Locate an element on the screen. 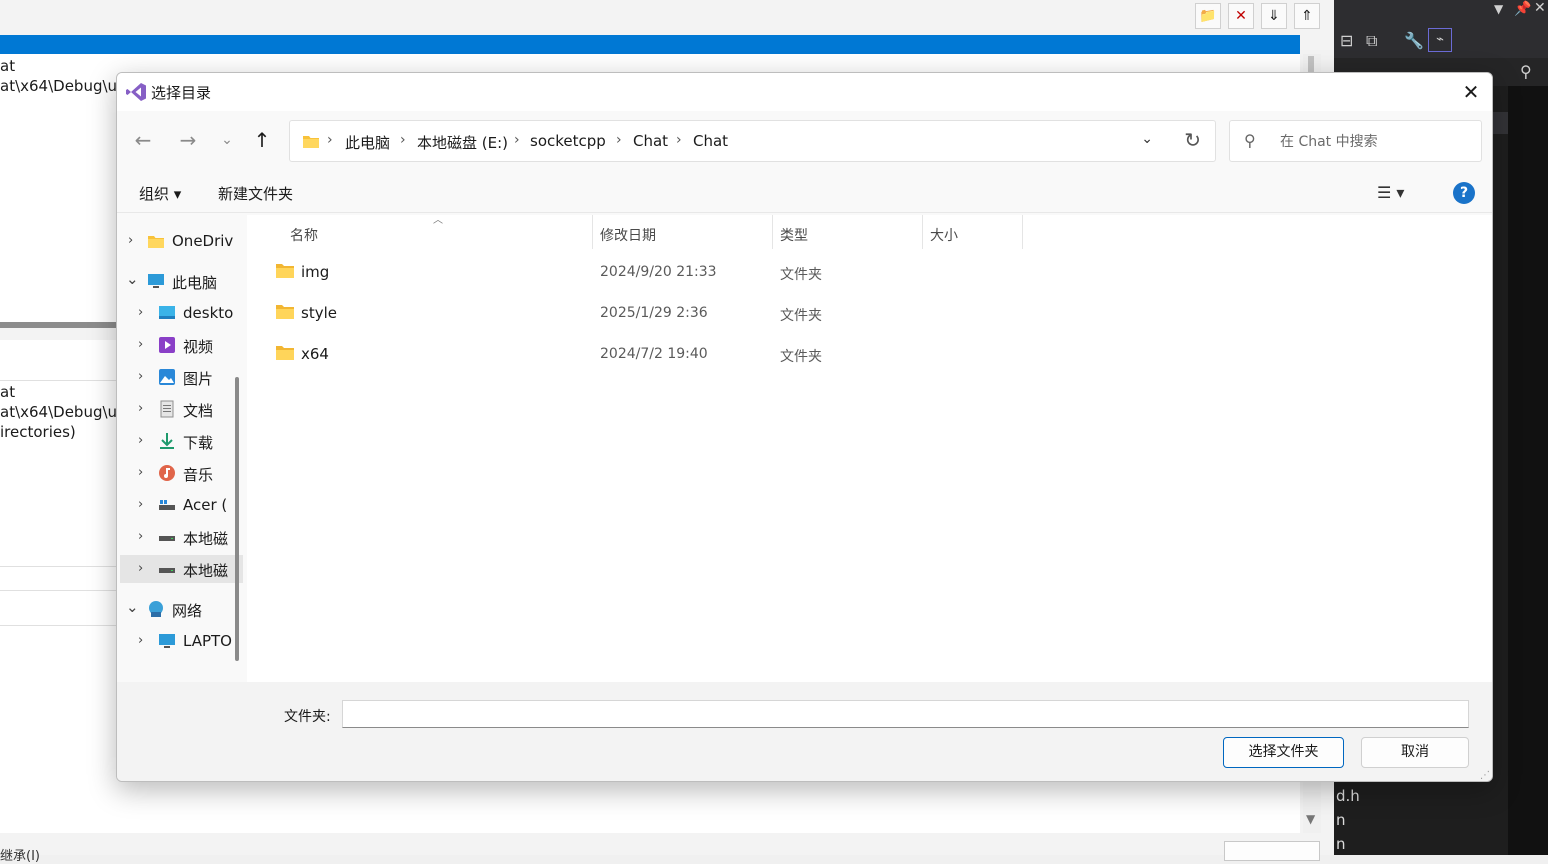 The width and height of the screenshot is (1548, 864). background-button is located at coordinates (1272, 851).